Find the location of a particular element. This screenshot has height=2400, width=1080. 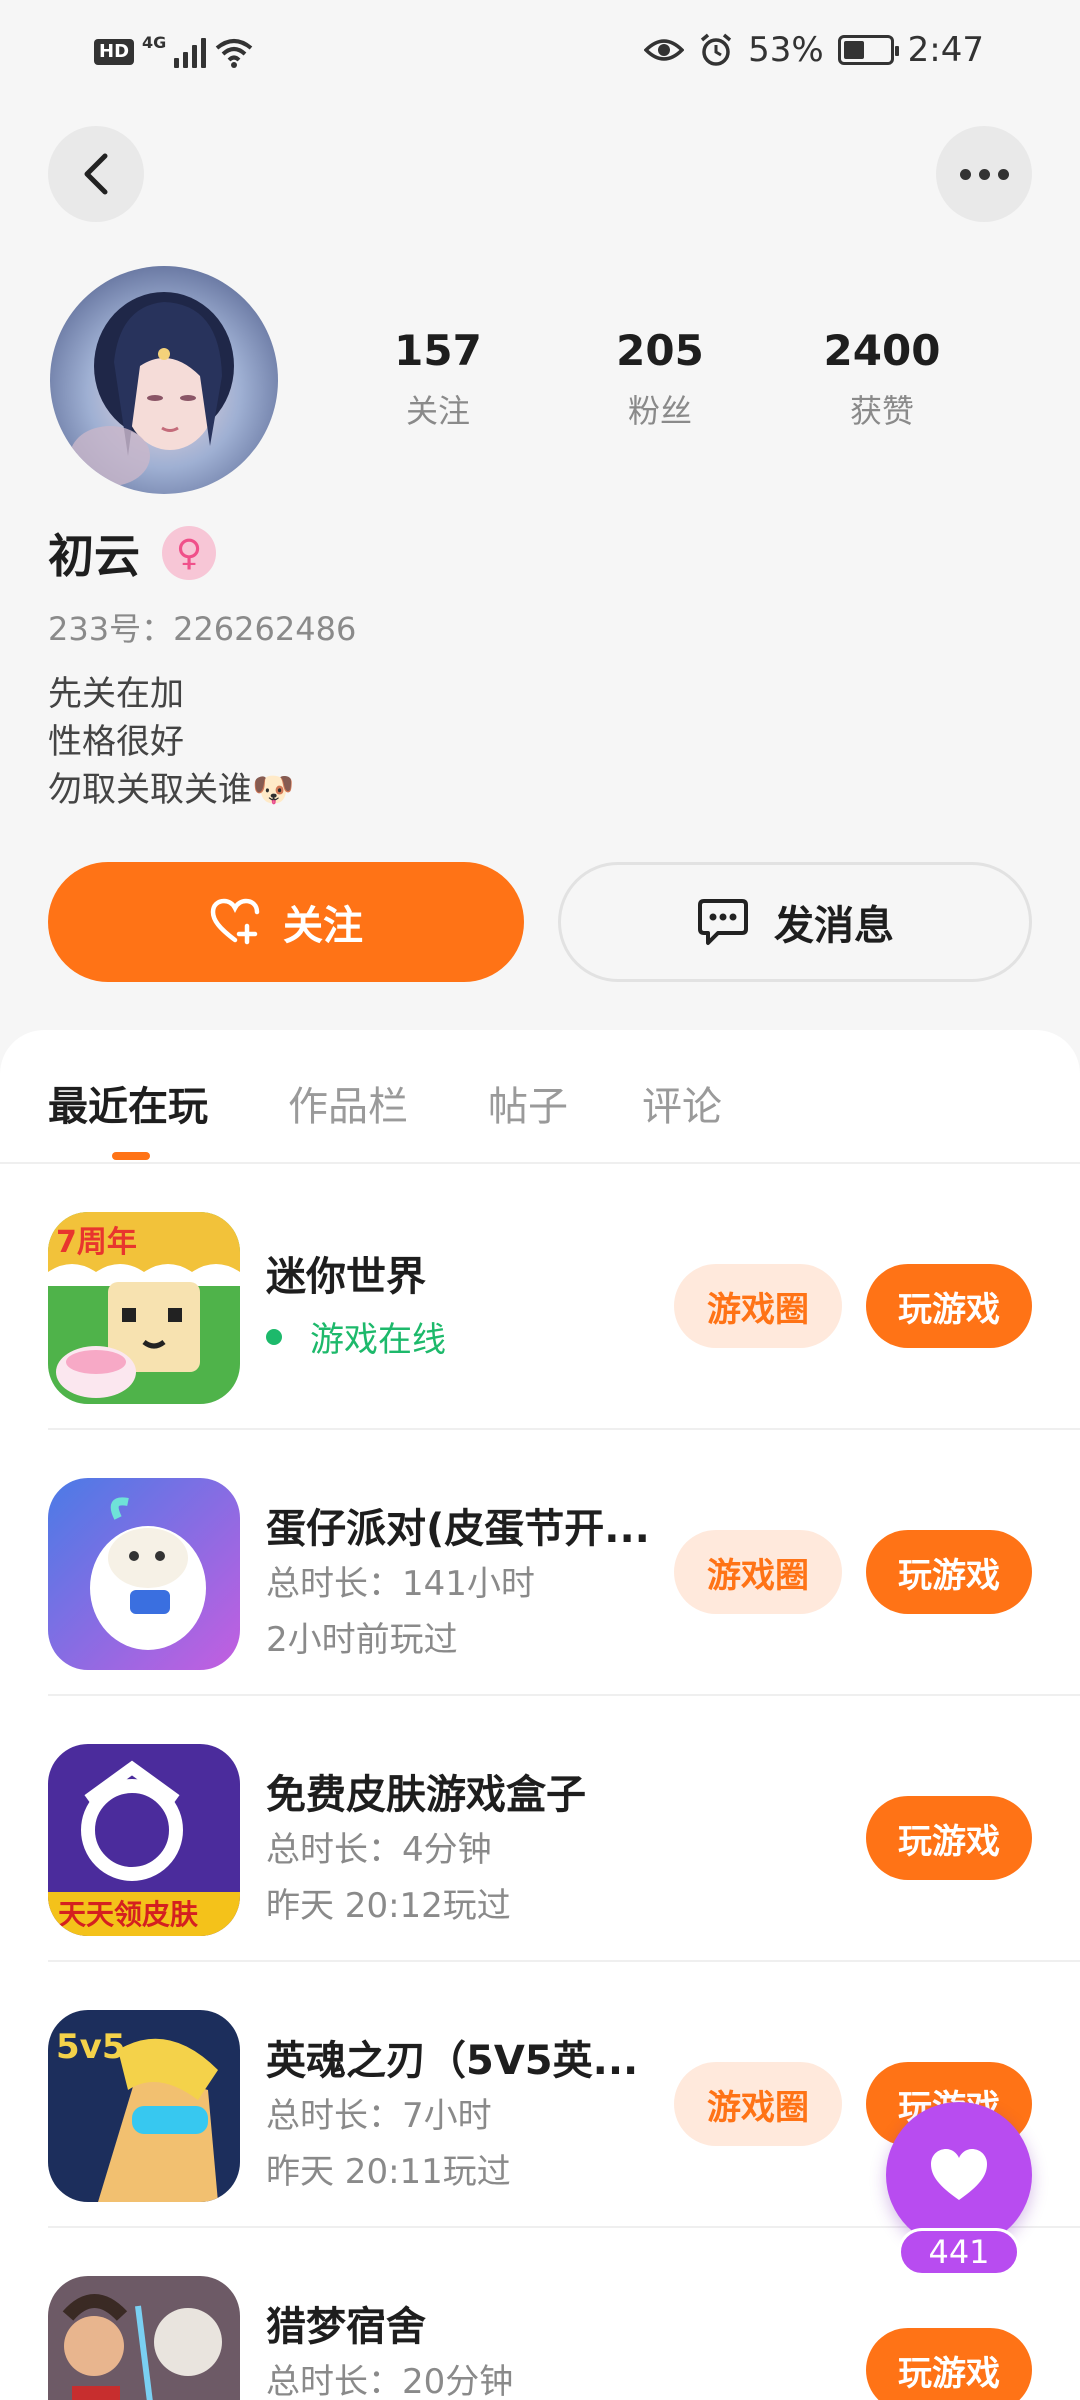

floating-like-button is located at coordinates (959, 2175).